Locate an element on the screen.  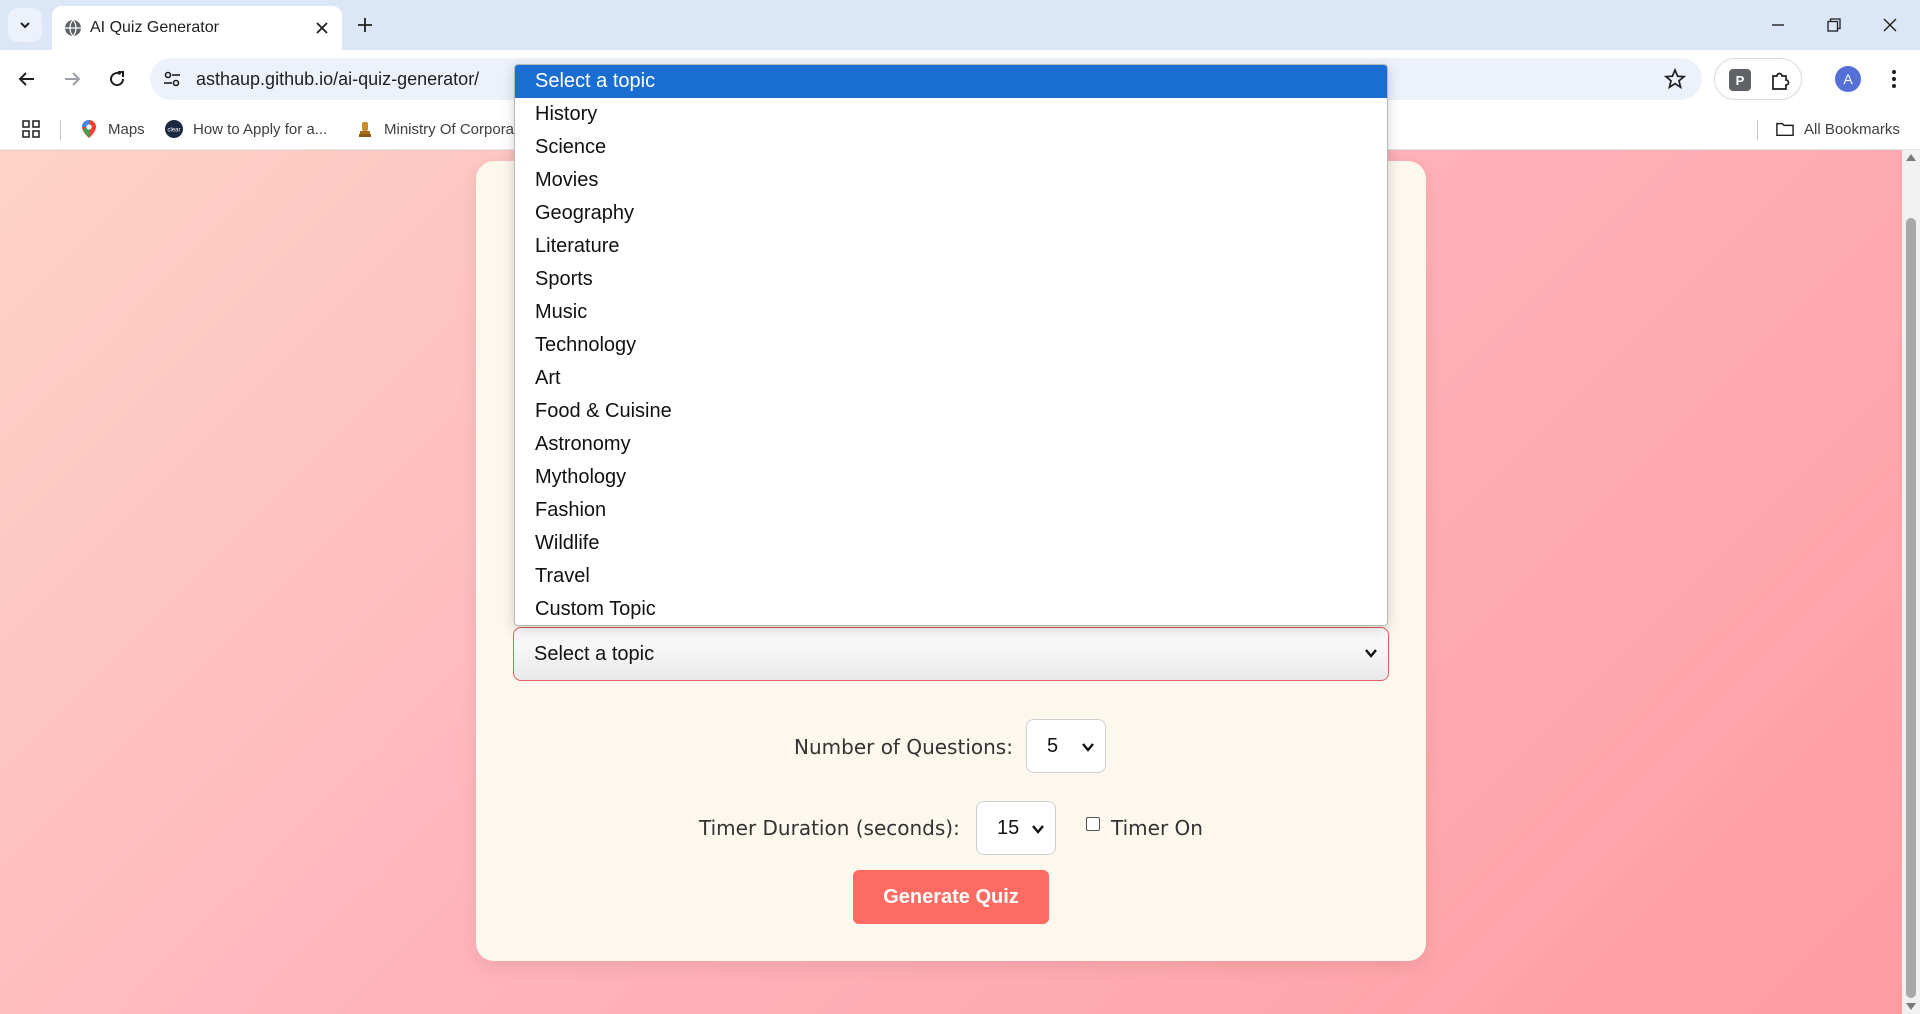
emblem-icon is located at coordinates (365, 129).